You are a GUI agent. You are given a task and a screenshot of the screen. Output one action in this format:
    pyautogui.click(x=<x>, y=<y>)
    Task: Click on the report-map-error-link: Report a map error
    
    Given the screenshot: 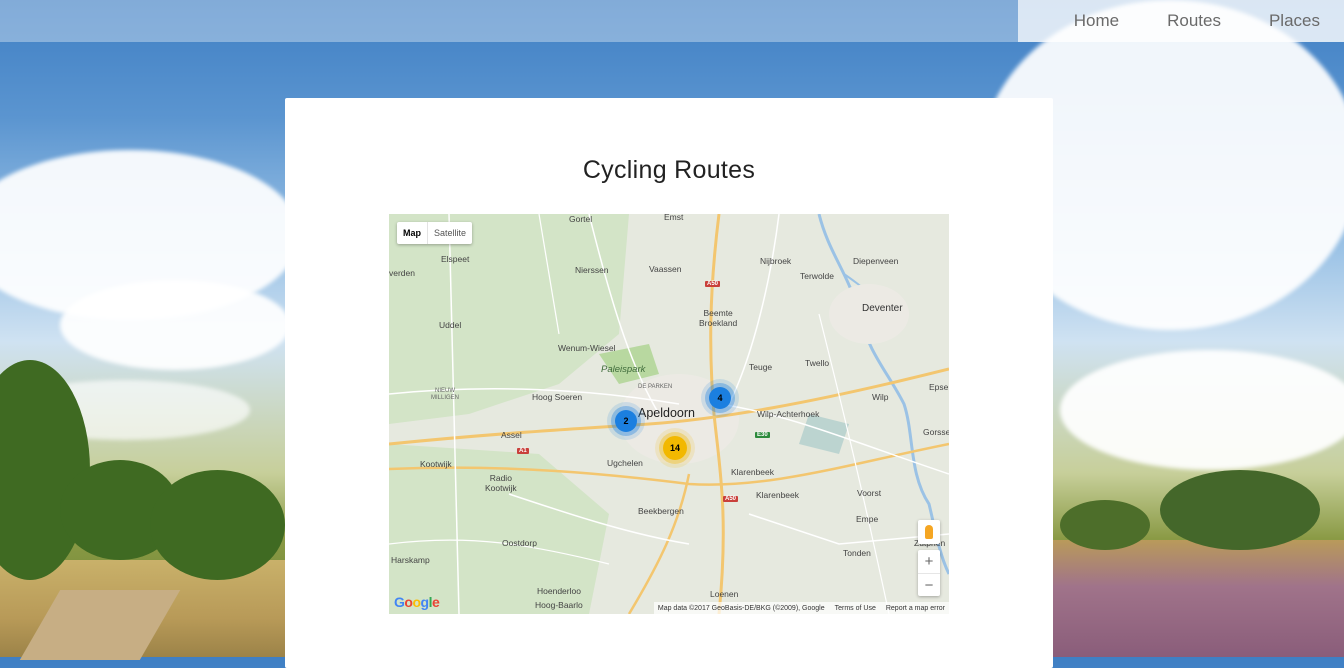 What is the action you would take?
    pyautogui.click(x=915, y=608)
    